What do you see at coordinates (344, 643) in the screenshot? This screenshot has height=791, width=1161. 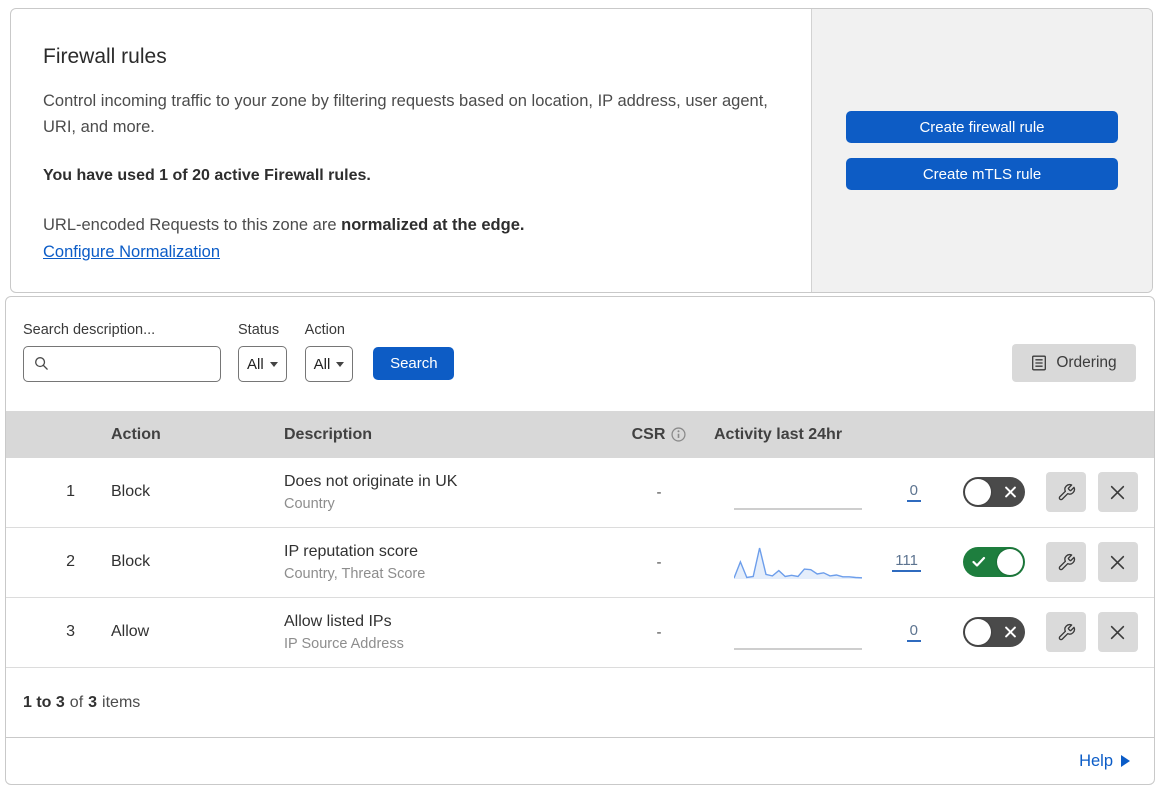 I see `rule-fields: IP Source Address` at bounding box center [344, 643].